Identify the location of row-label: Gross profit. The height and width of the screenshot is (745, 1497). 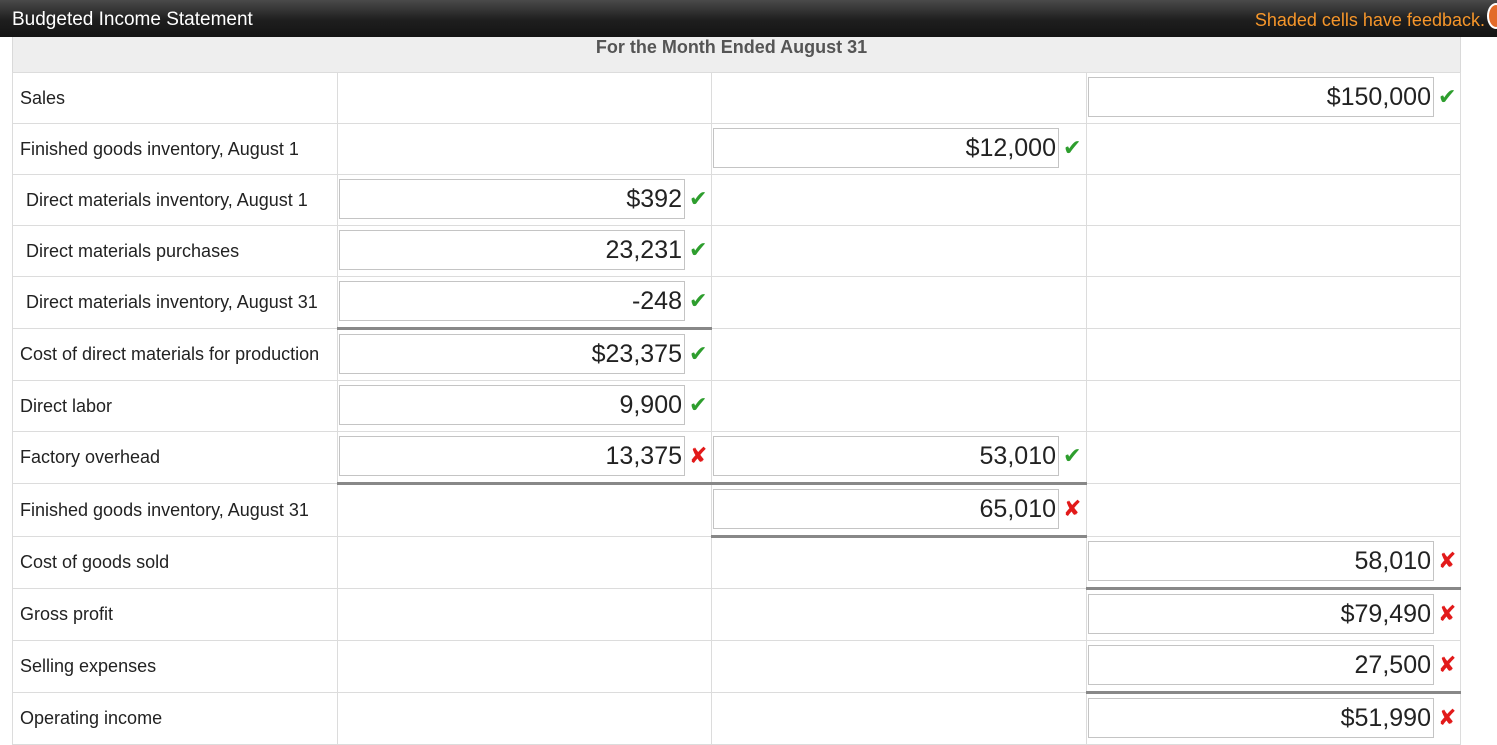
(175, 614).